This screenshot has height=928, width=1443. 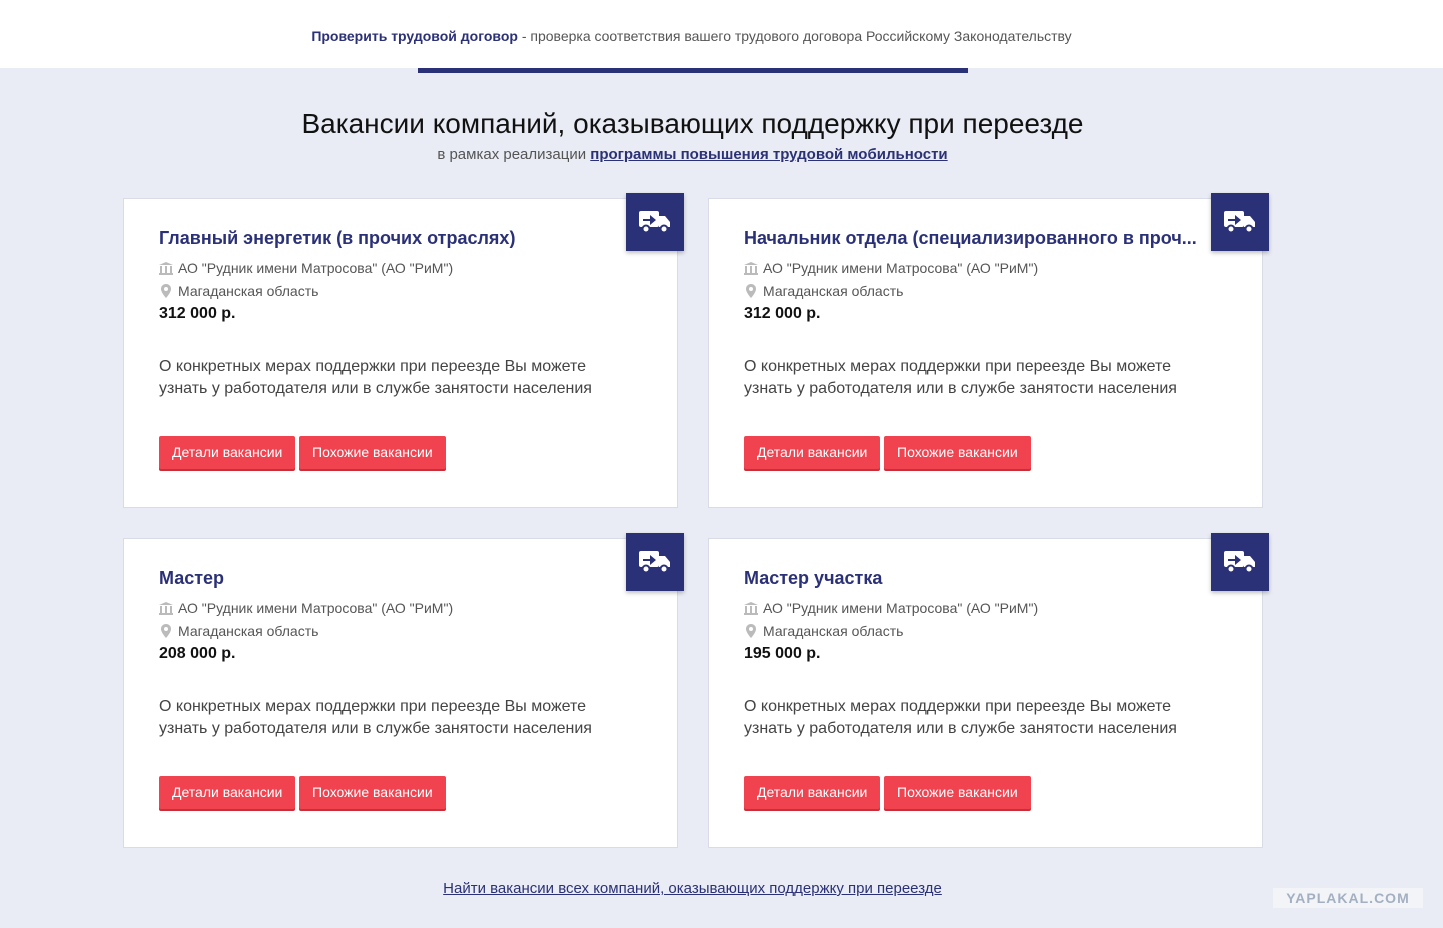 I want to click on vacancy-title: Главный энергетик (в прочих отраслях), so click(x=389, y=238).